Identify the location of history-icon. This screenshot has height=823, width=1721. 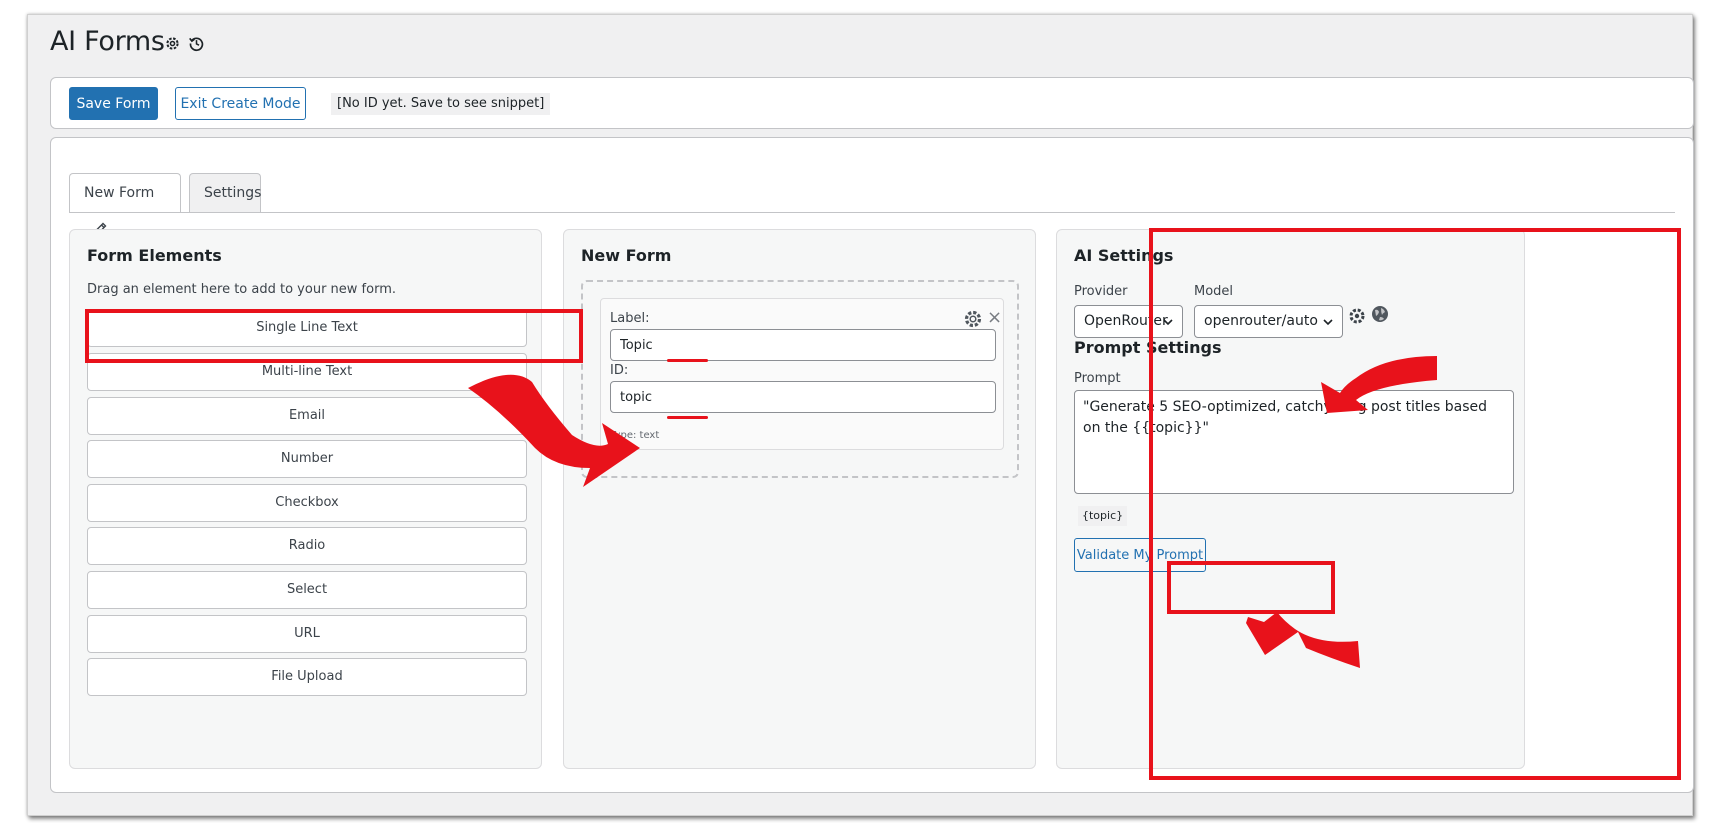
(196, 43).